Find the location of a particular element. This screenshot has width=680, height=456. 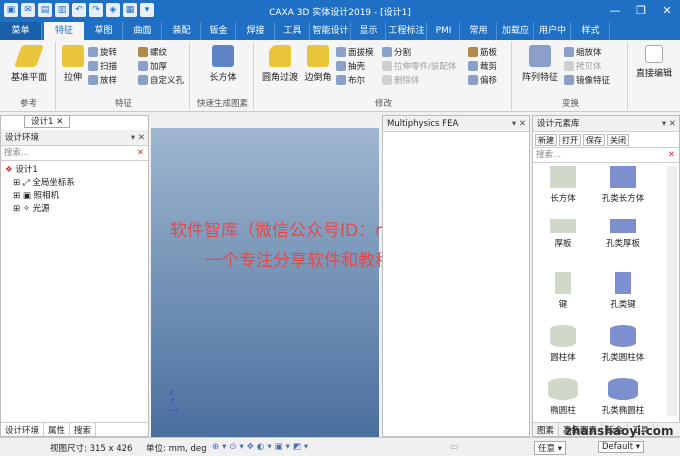

tab-common: 常用 is located at coordinates (479, 31).